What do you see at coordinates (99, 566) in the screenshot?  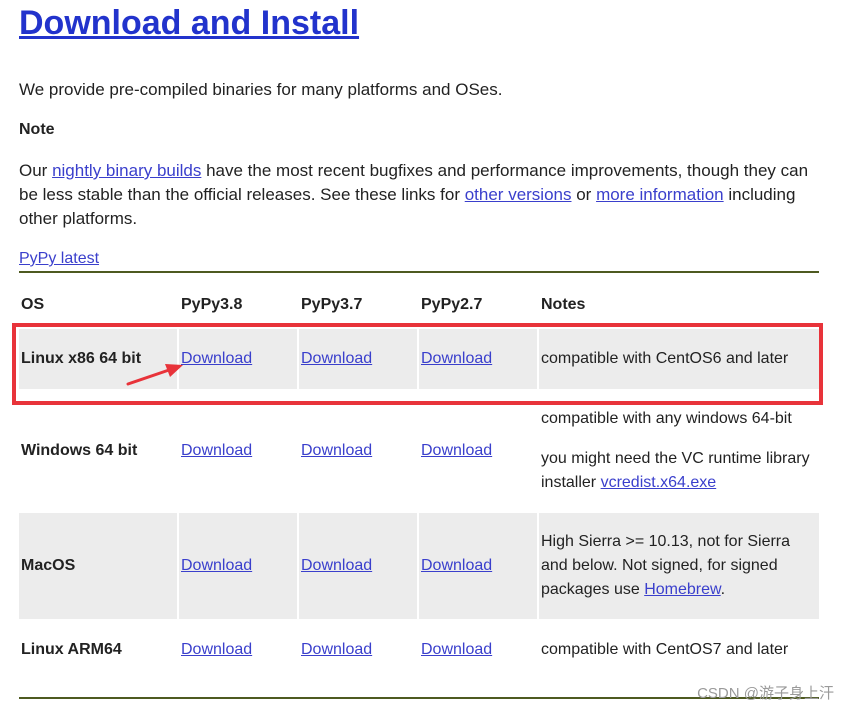 I see `os-cell: MacOS` at bounding box center [99, 566].